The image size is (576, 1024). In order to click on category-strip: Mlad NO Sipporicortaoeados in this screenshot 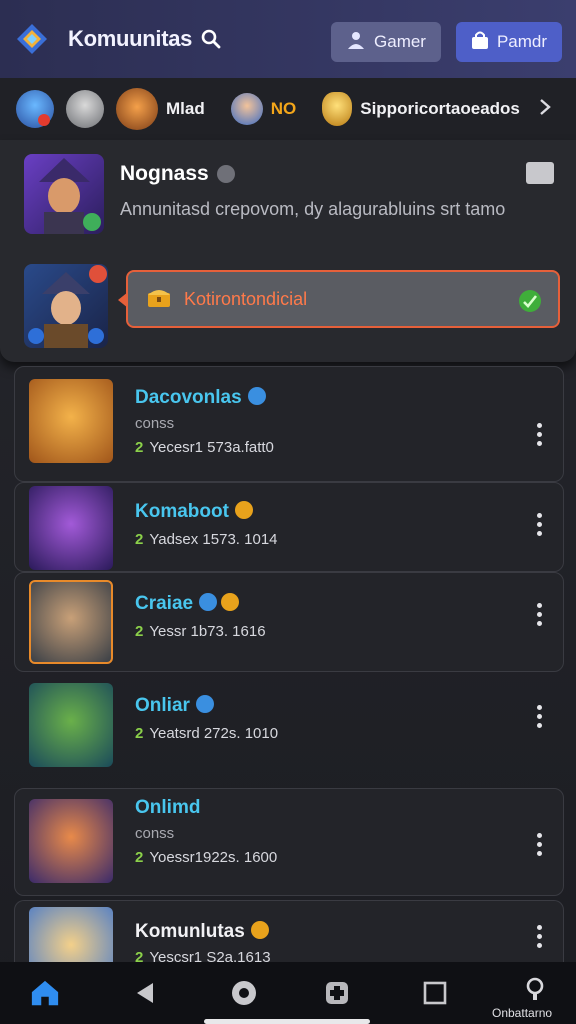, I will do `click(288, 109)`.